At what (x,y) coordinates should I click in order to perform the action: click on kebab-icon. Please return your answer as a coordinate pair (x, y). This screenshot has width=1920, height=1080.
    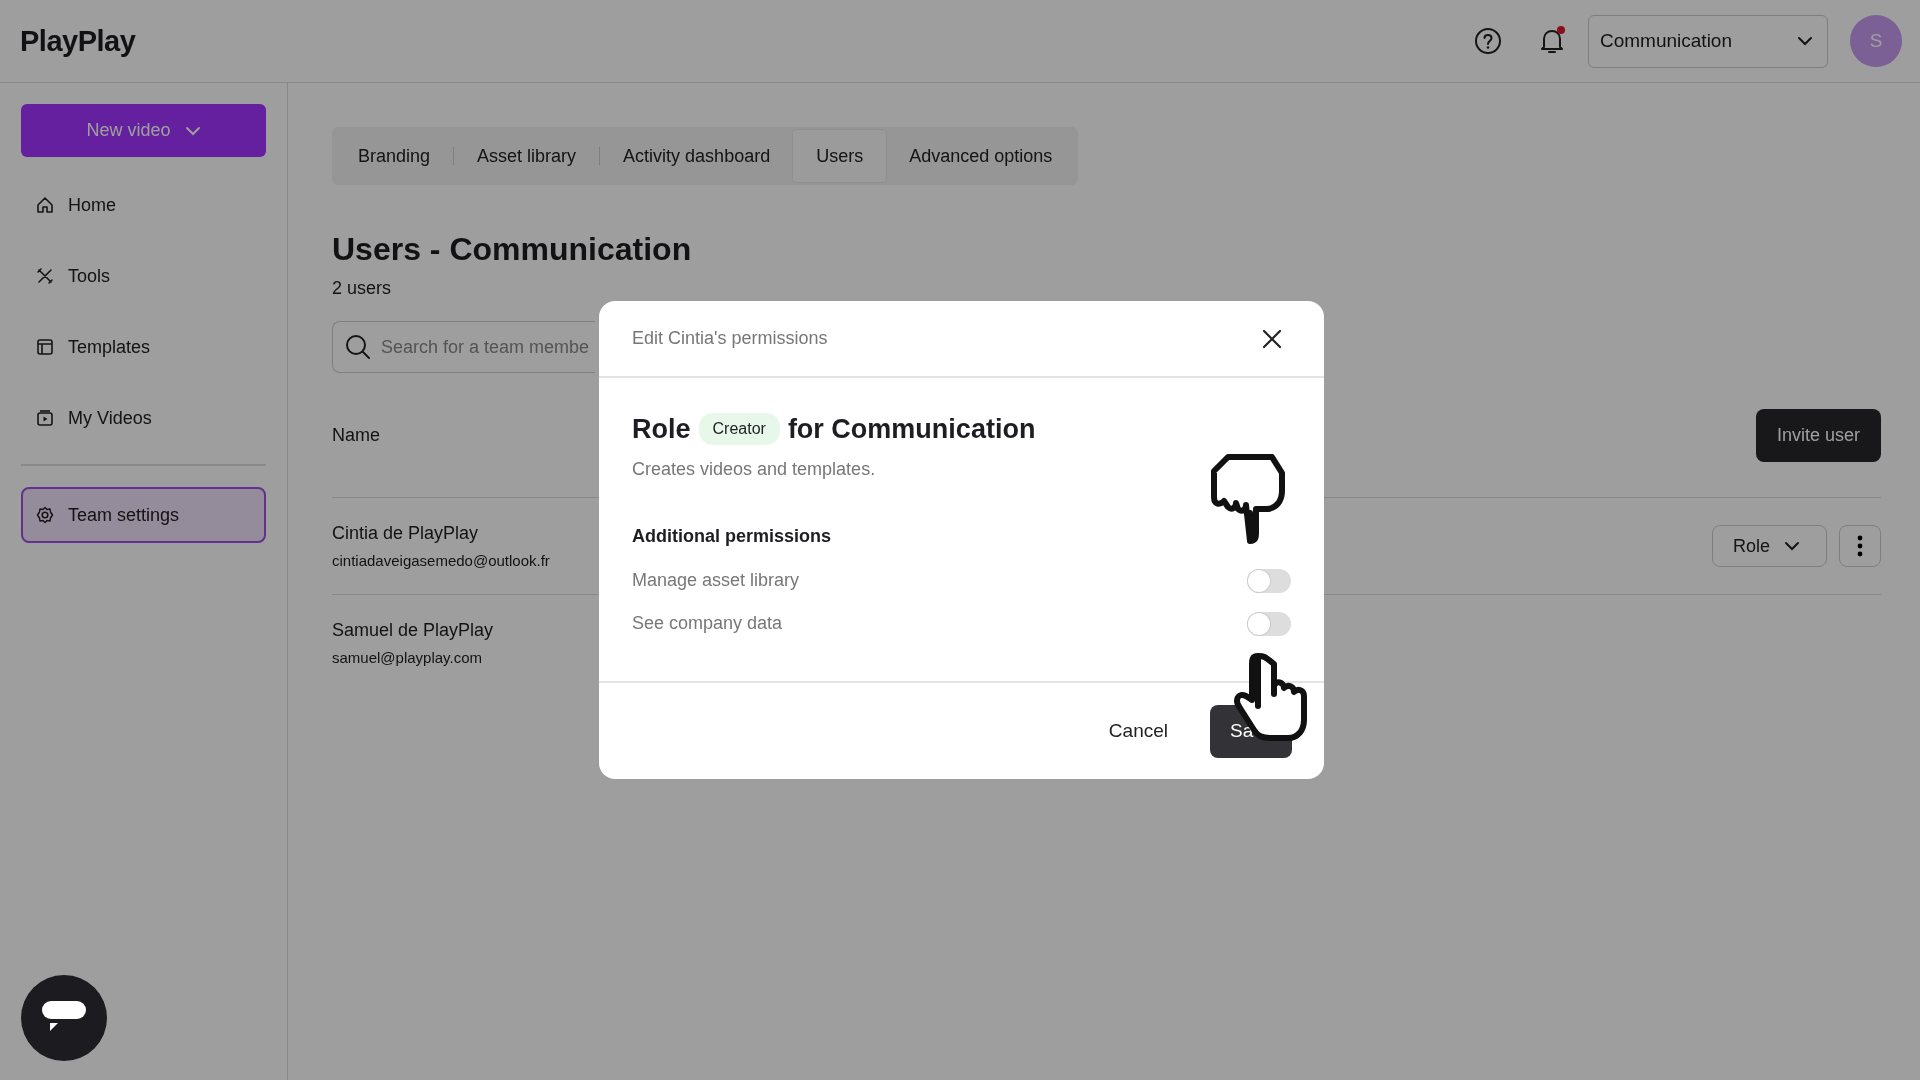
    Looking at the image, I should click on (1860, 546).